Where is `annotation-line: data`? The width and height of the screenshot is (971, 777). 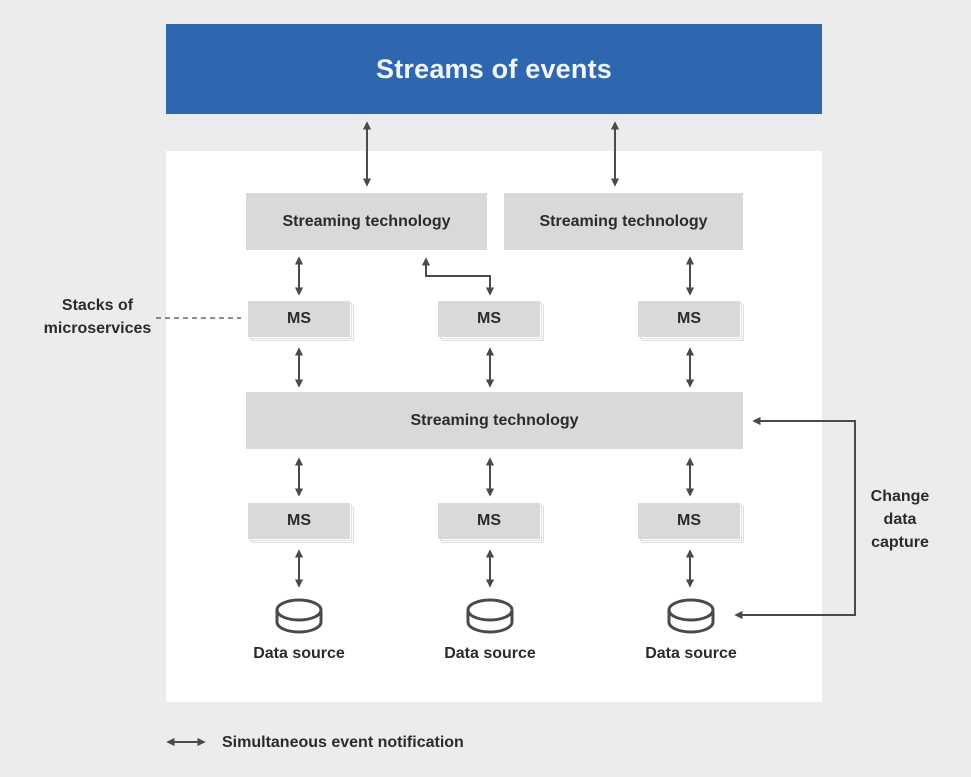
annotation-line: data is located at coordinates (900, 519).